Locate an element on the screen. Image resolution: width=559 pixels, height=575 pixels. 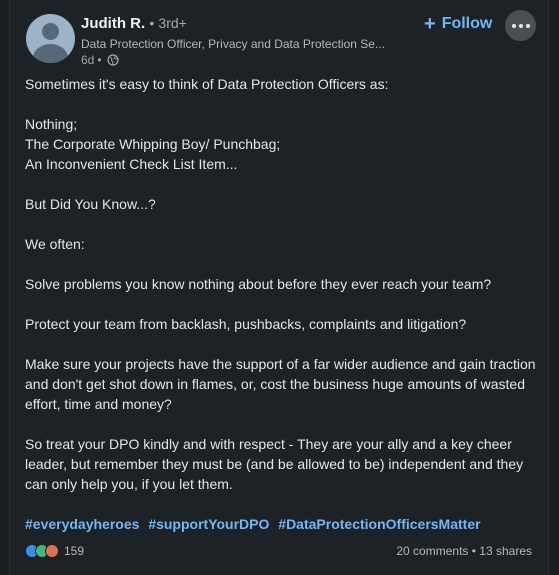
reaction-count: 159 is located at coordinates (74, 551).